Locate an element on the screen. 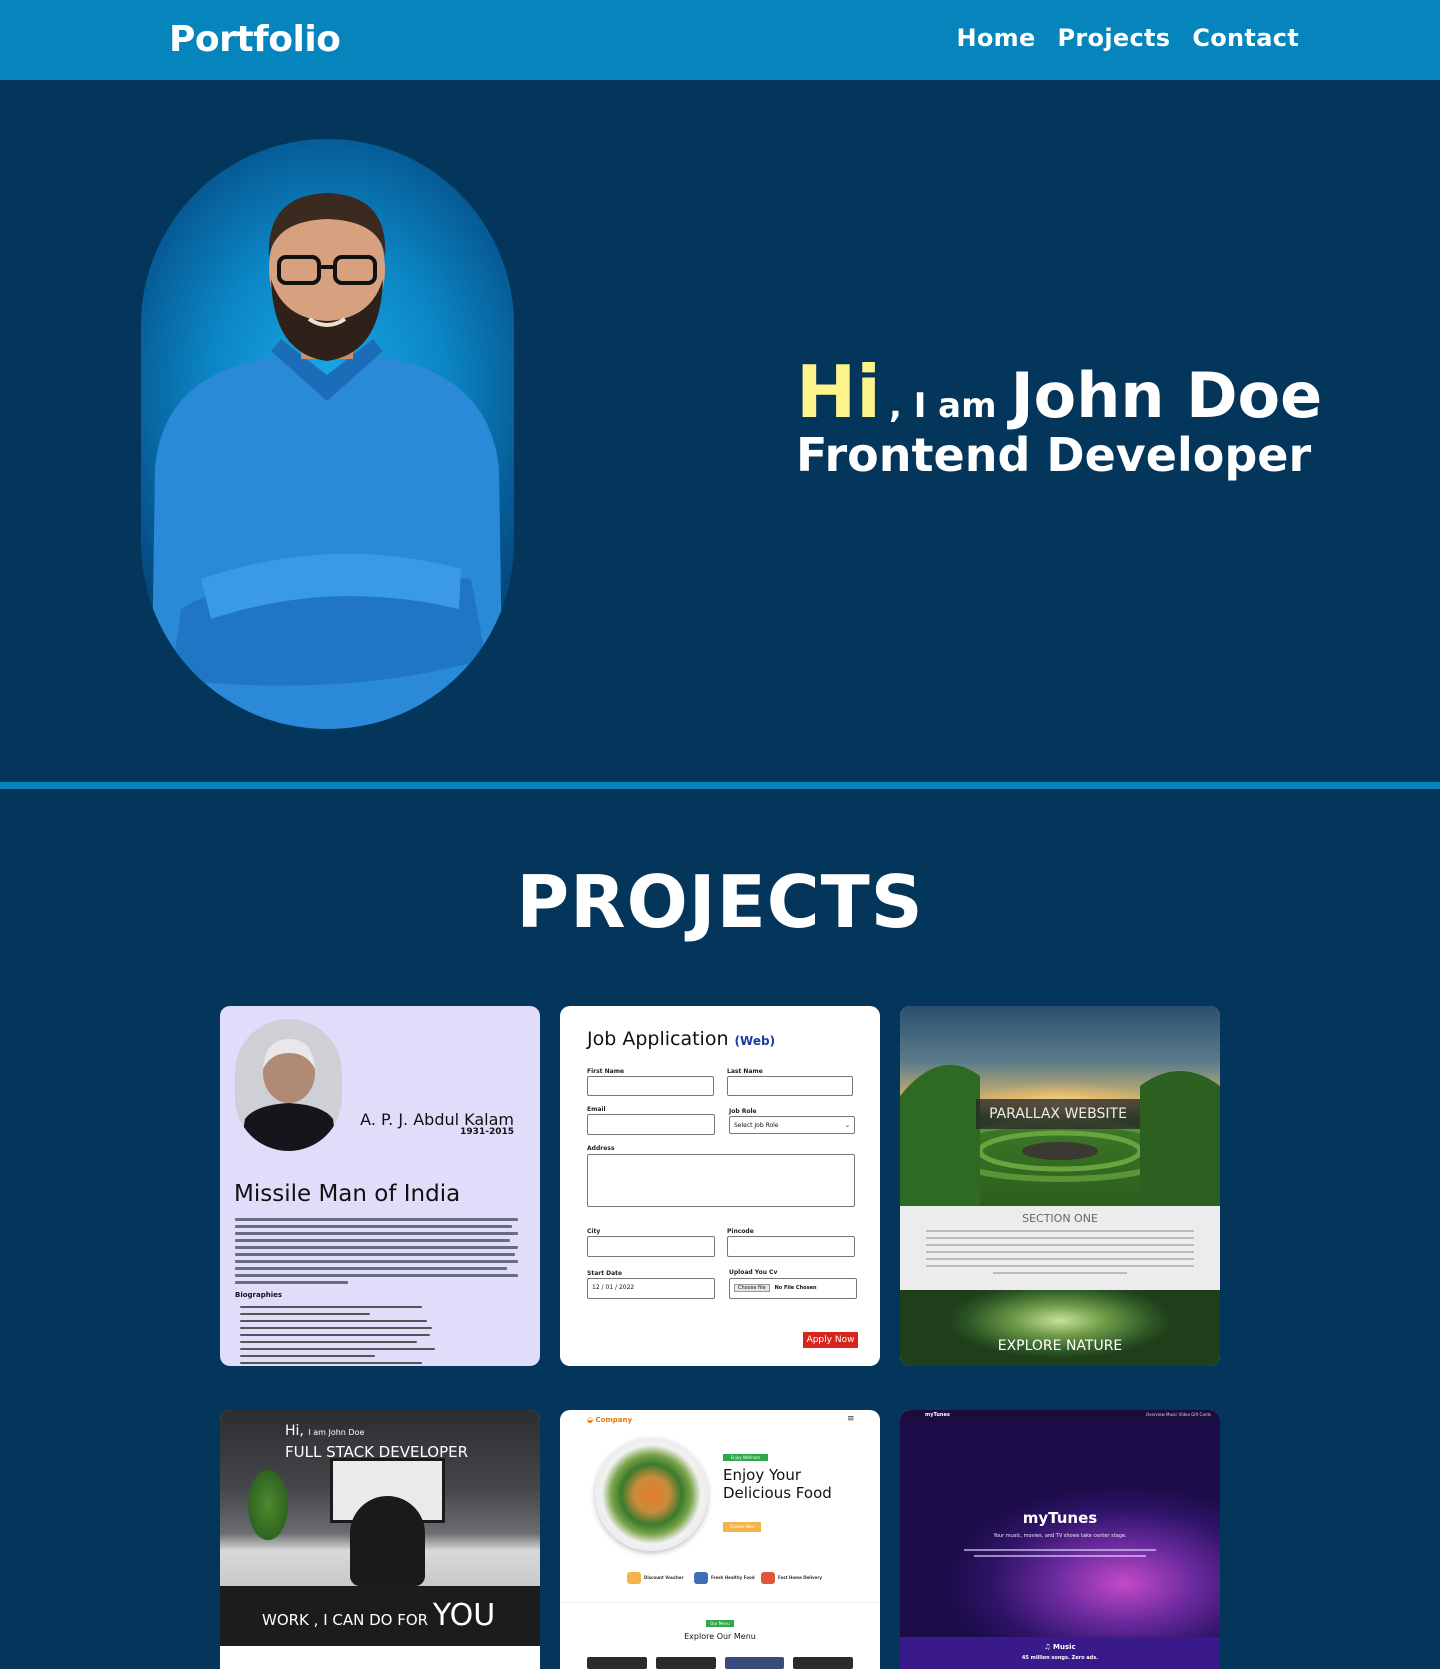 Image resolution: width=1440 pixels, height=1669 pixels. first-name-input is located at coordinates (650, 1086).